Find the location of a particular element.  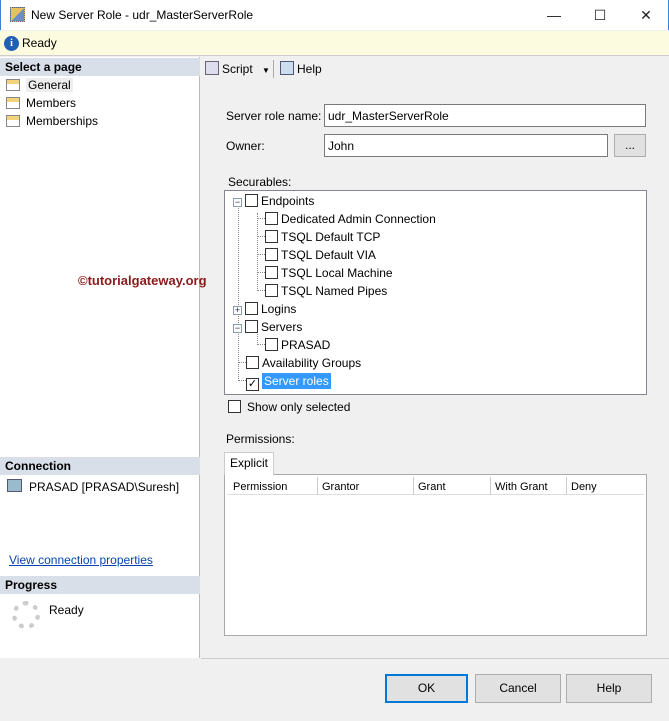

page-general: General is located at coordinates (39, 85).